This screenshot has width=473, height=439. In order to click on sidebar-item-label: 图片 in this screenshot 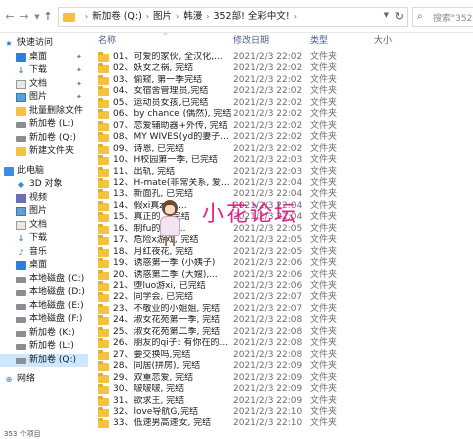, I will do `click(38, 97)`.